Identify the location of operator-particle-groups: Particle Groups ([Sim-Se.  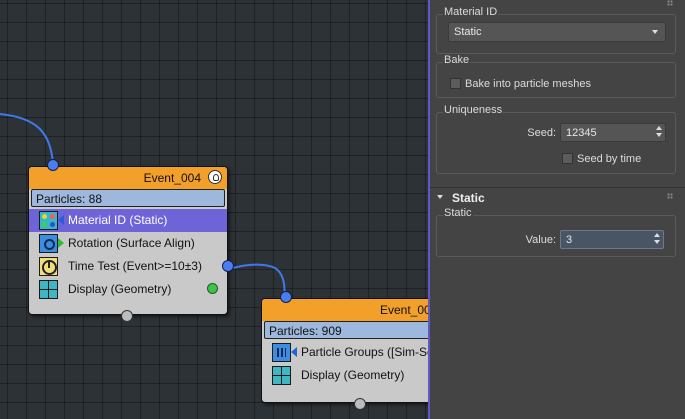
(345, 352).